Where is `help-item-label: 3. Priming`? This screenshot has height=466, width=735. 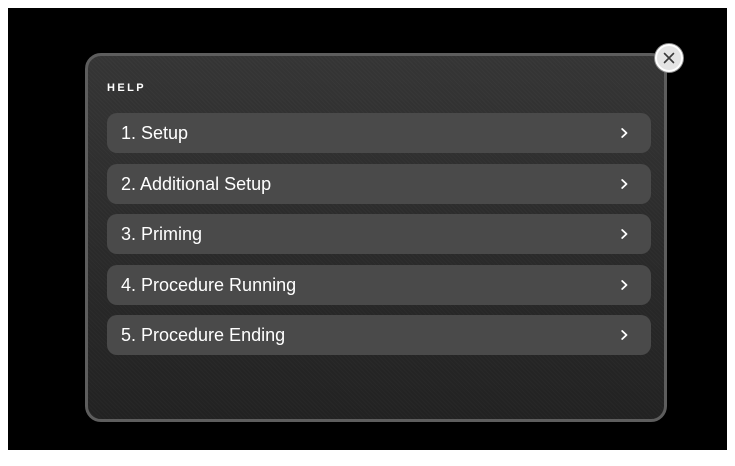 help-item-label: 3. Priming is located at coordinates (162, 234).